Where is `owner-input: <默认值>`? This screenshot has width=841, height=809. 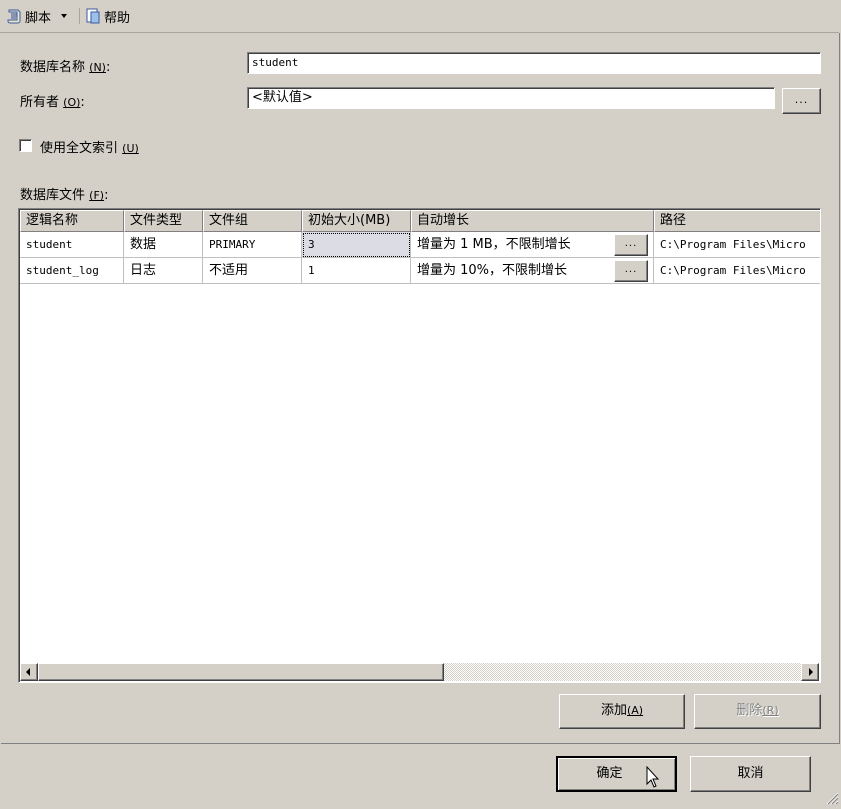
owner-input: <默认值> is located at coordinates (511, 98).